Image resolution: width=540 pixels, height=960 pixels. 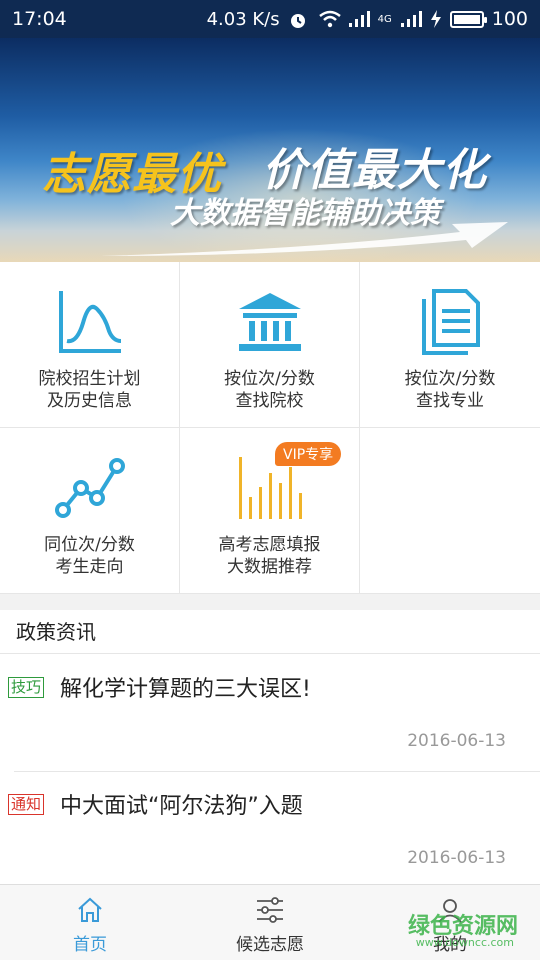 What do you see at coordinates (359, 19) in the screenshot?
I see `signal-icon` at bounding box center [359, 19].